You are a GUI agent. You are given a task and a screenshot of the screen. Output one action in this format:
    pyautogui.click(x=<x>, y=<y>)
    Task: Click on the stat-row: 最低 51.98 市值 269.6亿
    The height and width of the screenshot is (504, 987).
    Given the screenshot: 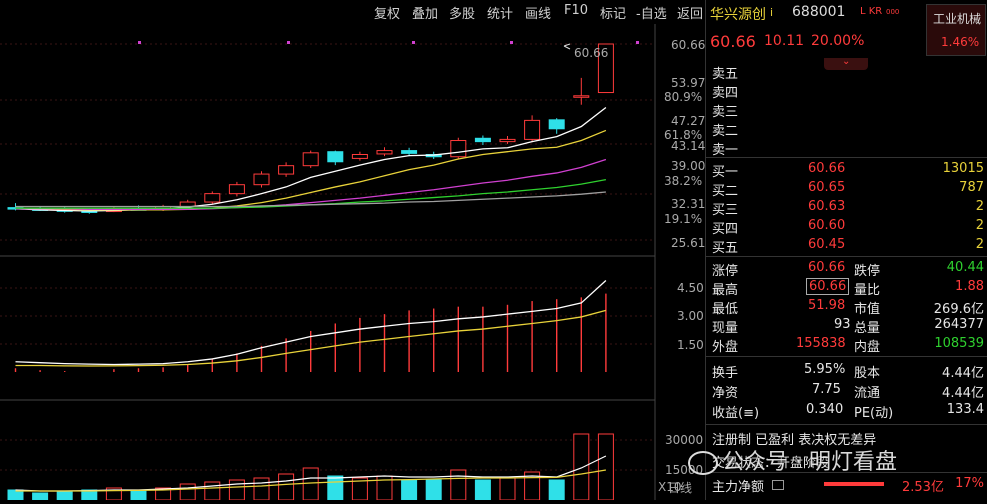 What is the action you would take?
    pyautogui.click(x=846, y=306)
    